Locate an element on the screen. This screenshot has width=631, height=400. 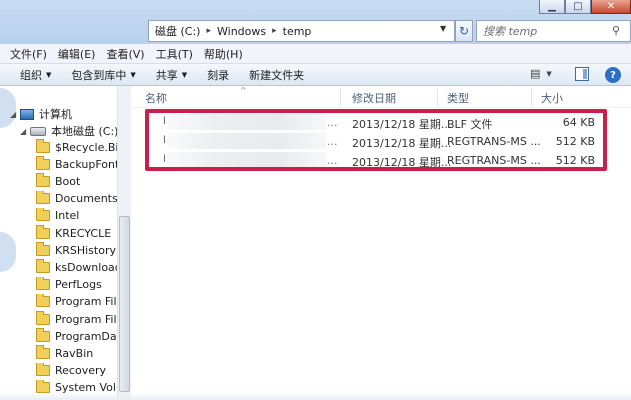
maximize-button: □ is located at coordinates (578, 7).